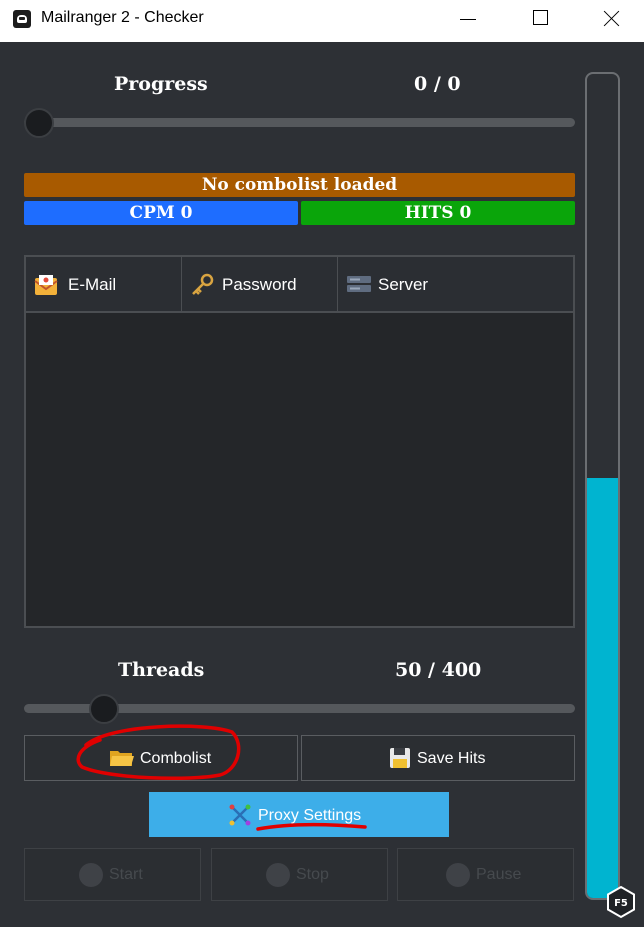  Describe the element at coordinates (126, 874) in the screenshot. I see `start-button-label: Start` at that location.